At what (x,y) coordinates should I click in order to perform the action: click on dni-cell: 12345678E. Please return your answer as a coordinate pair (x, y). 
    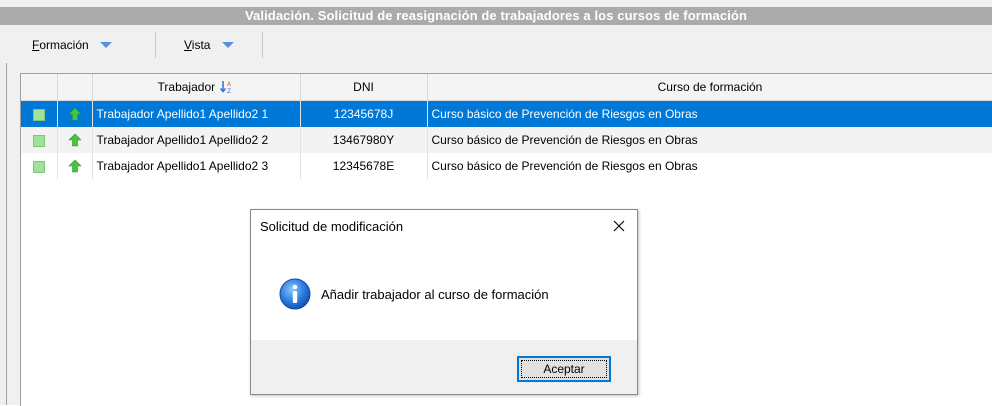
    Looking at the image, I should click on (364, 166).